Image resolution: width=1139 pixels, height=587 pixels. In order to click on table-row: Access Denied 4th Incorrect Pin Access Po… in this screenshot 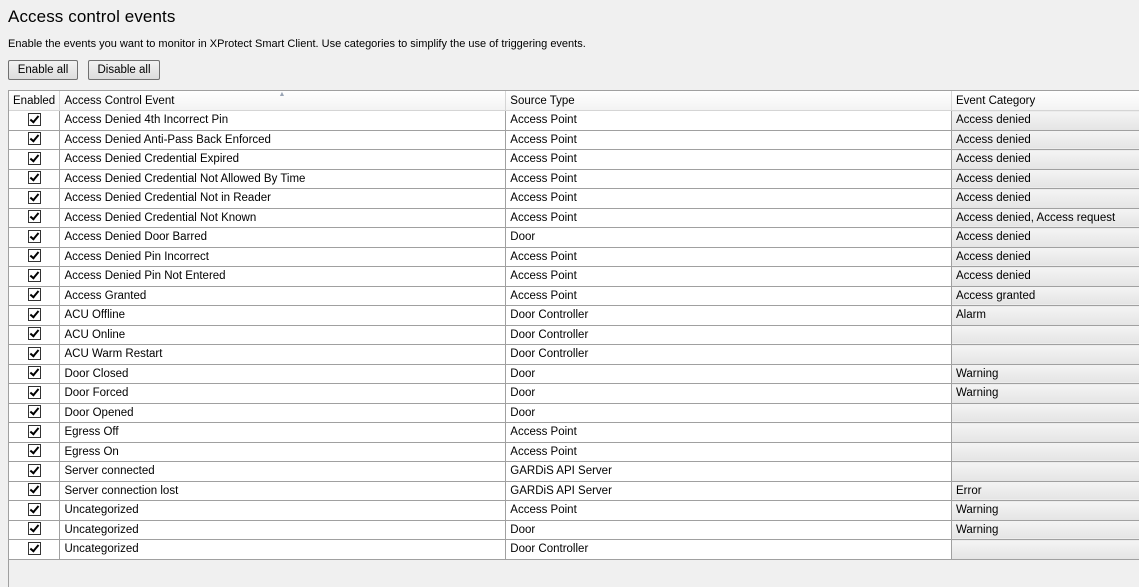, I will do `click(574, 120)`.